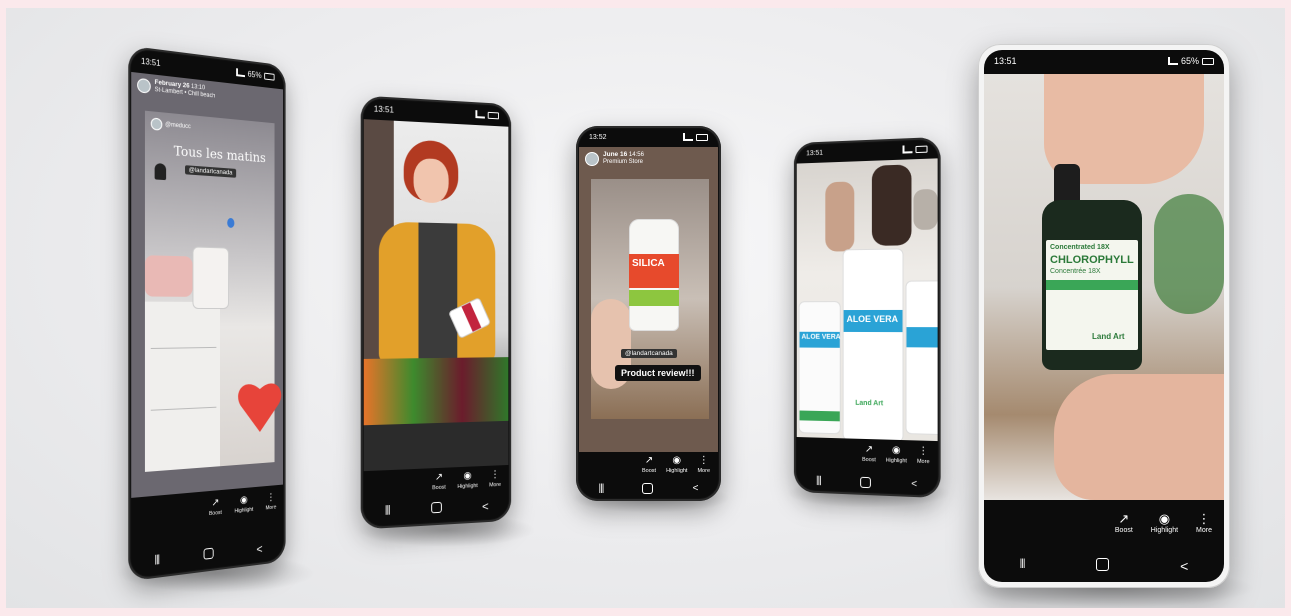 Image resolution: width=1291 pixels, height=616 pixels. Describe the element at coordinates (648, 137) in the screenshot. I see `status-bar: 13:52` at that location.